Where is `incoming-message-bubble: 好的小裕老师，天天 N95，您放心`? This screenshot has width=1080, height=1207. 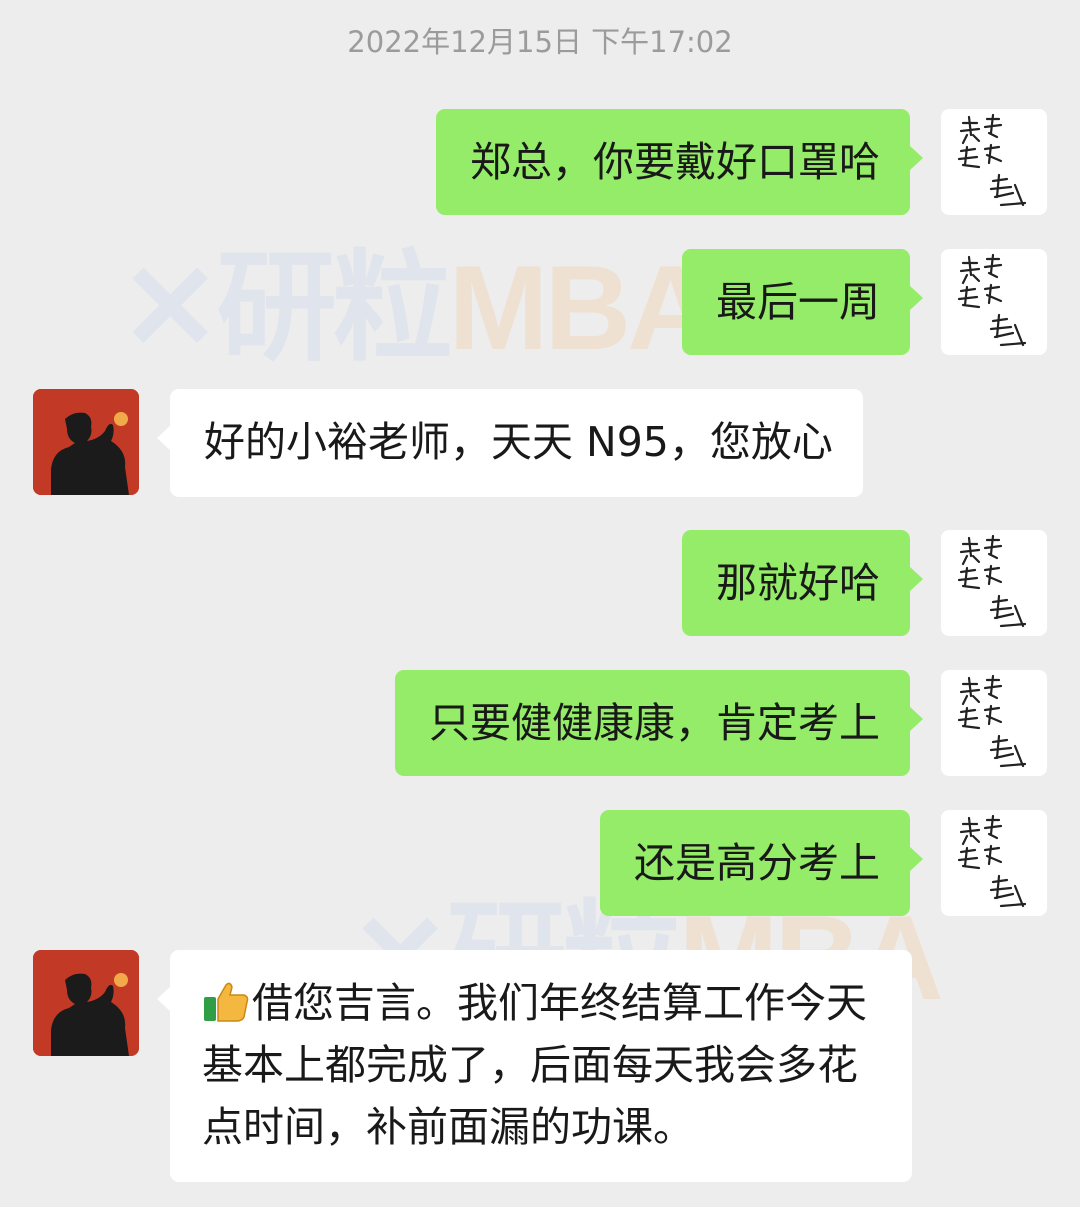
incoming-message-bubble: 好的小裕老师，天天 N95，您放心 is located at coordinates (510, 443).